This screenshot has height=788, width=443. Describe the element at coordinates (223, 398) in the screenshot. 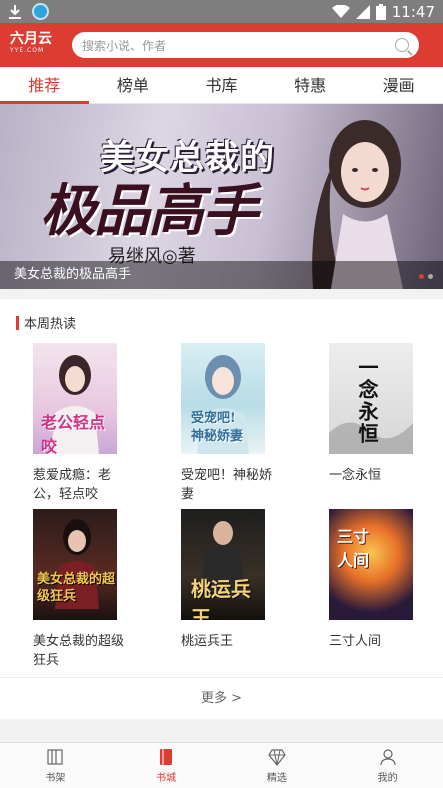

I see `book-cover: 受宠吧! 神秘娇妻` at that location.